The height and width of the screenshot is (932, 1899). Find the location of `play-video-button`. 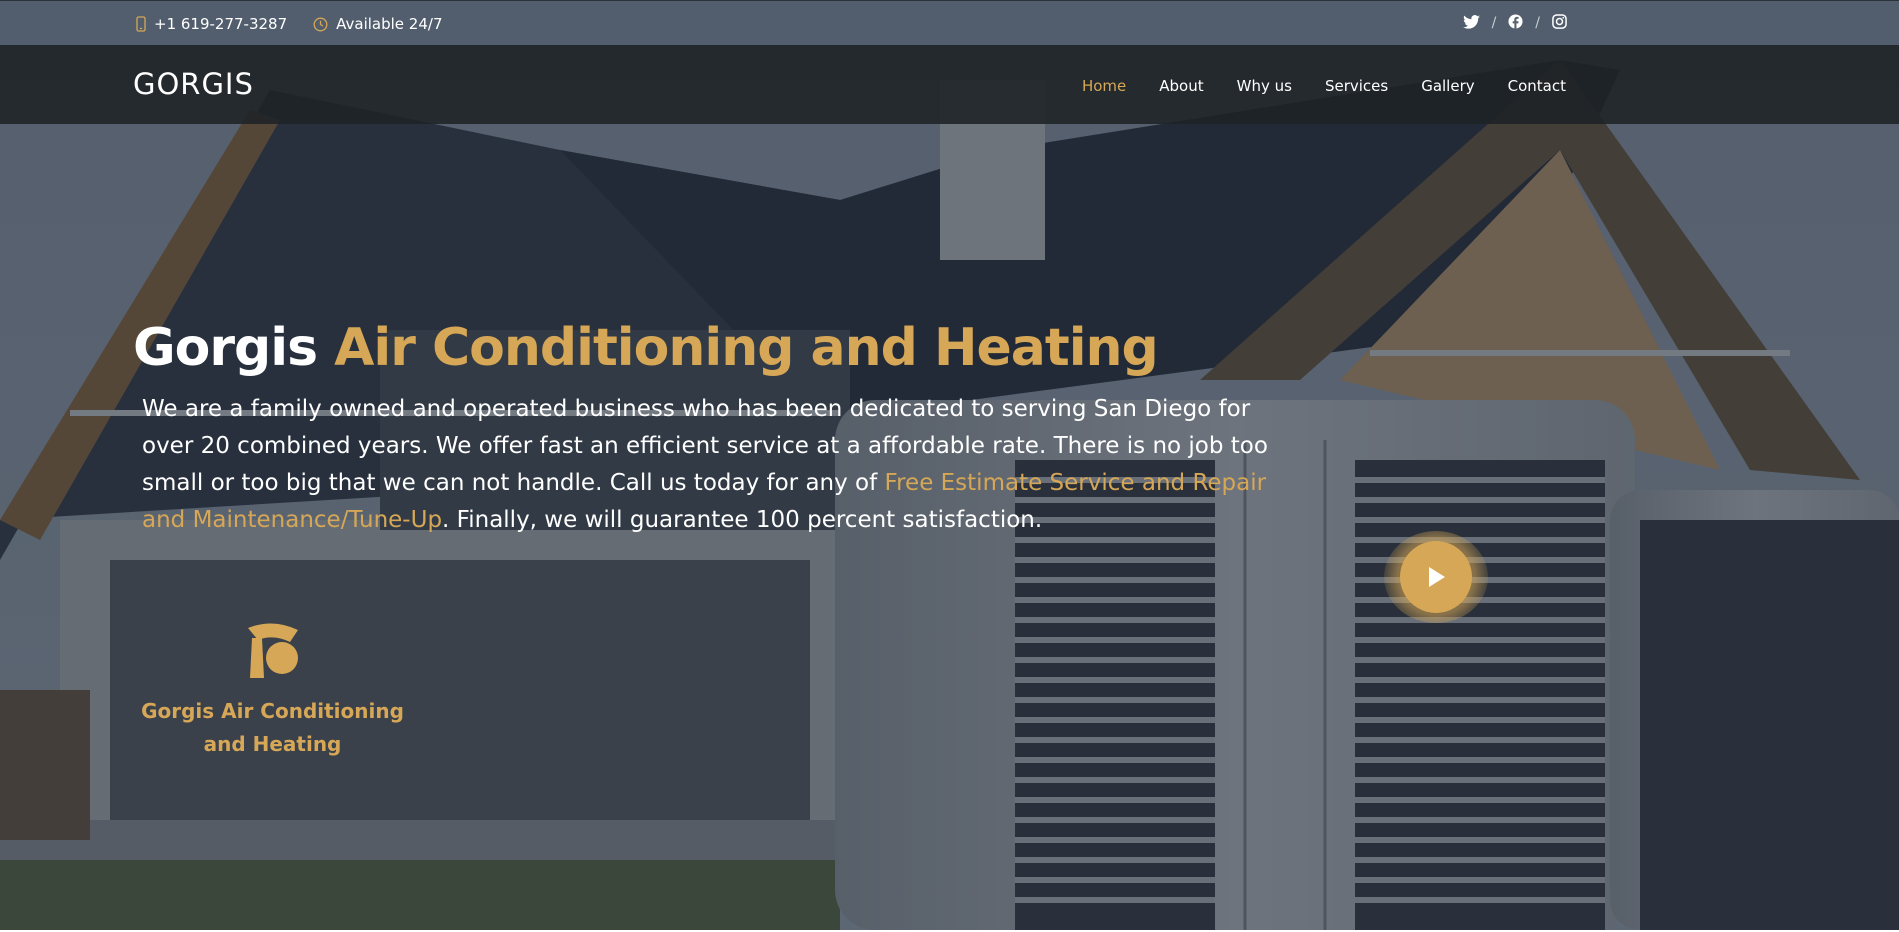

play-video-button is located at coordinates (1436, 577).